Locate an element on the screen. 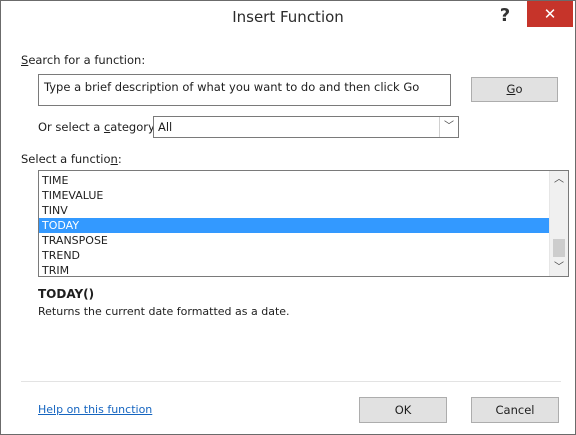  function-list-item: TRIM is located at coordinates (294, 269).